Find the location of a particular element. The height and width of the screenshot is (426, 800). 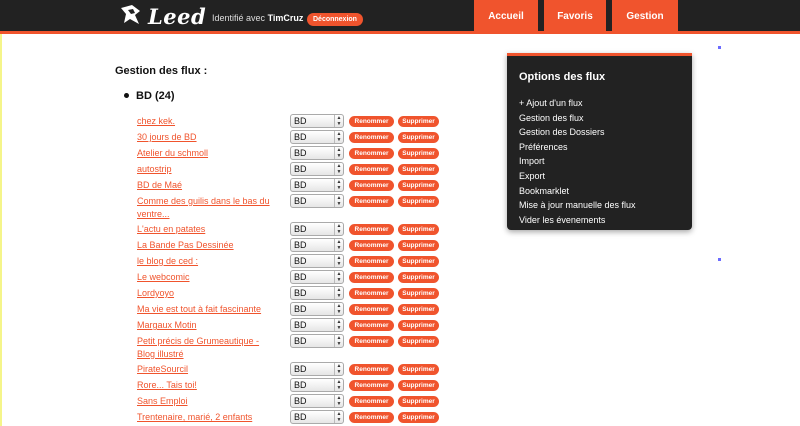

page-edge is located at coordinates (1, 213).